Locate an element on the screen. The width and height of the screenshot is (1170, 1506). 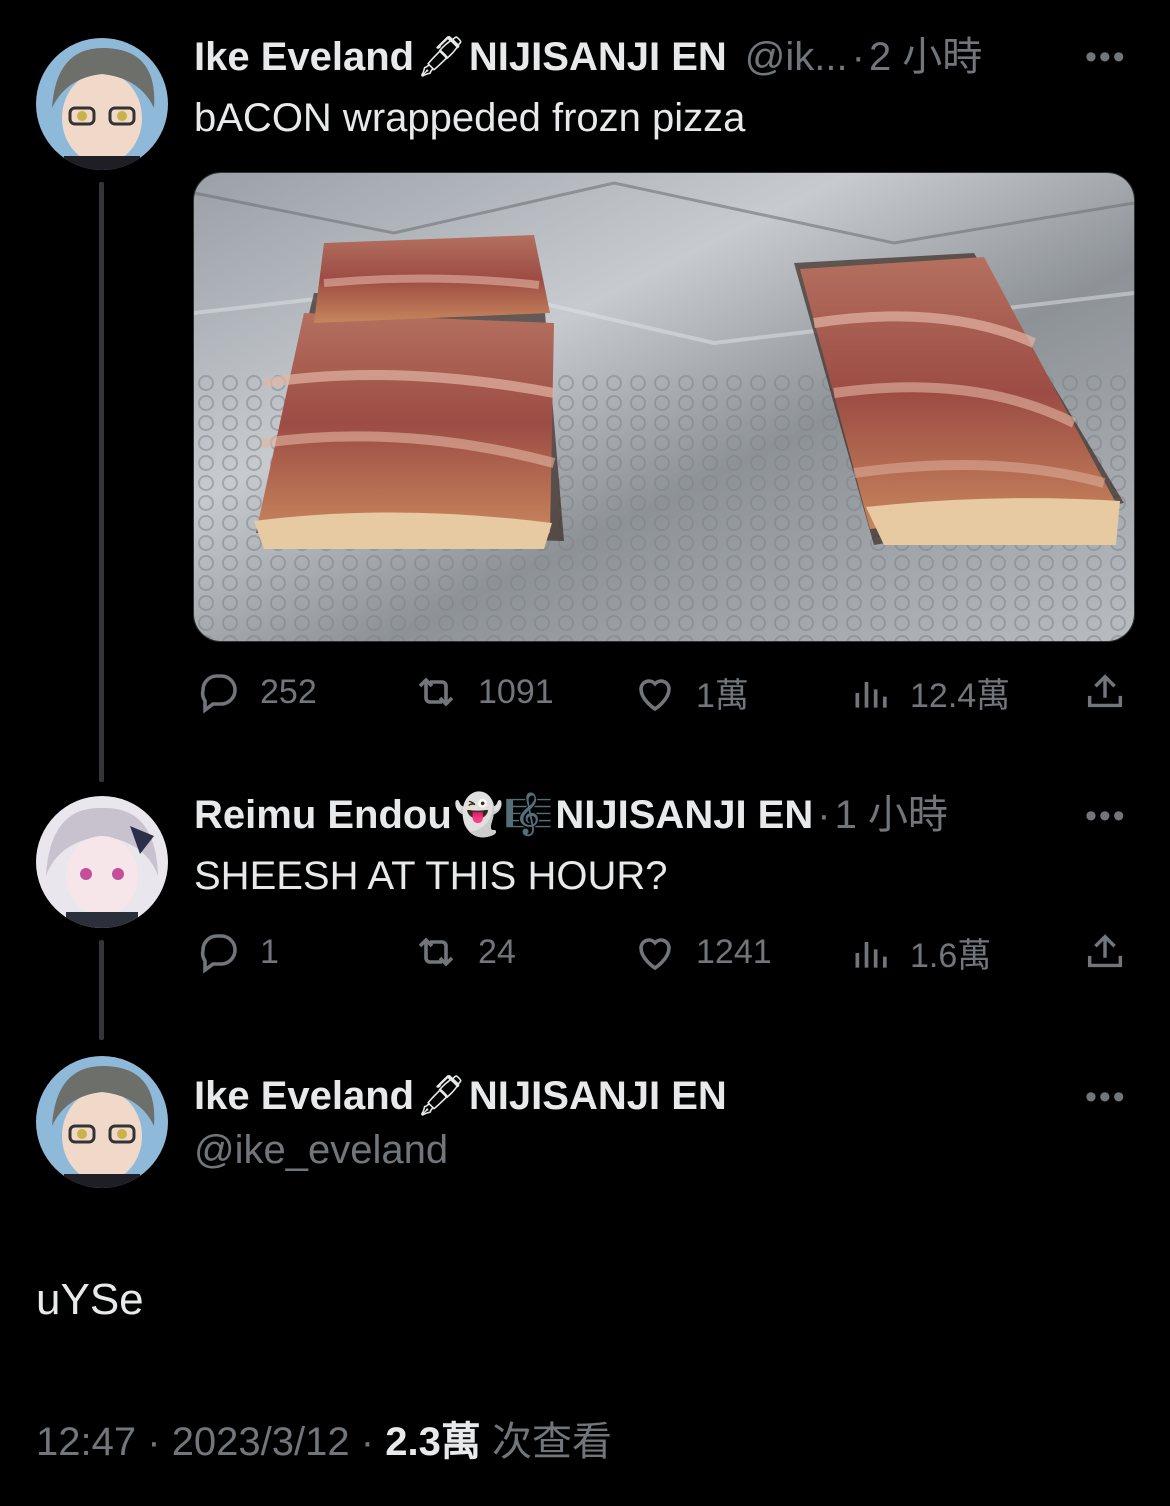
view-count: 2.3萬 is located at coordinates (433, 1442).